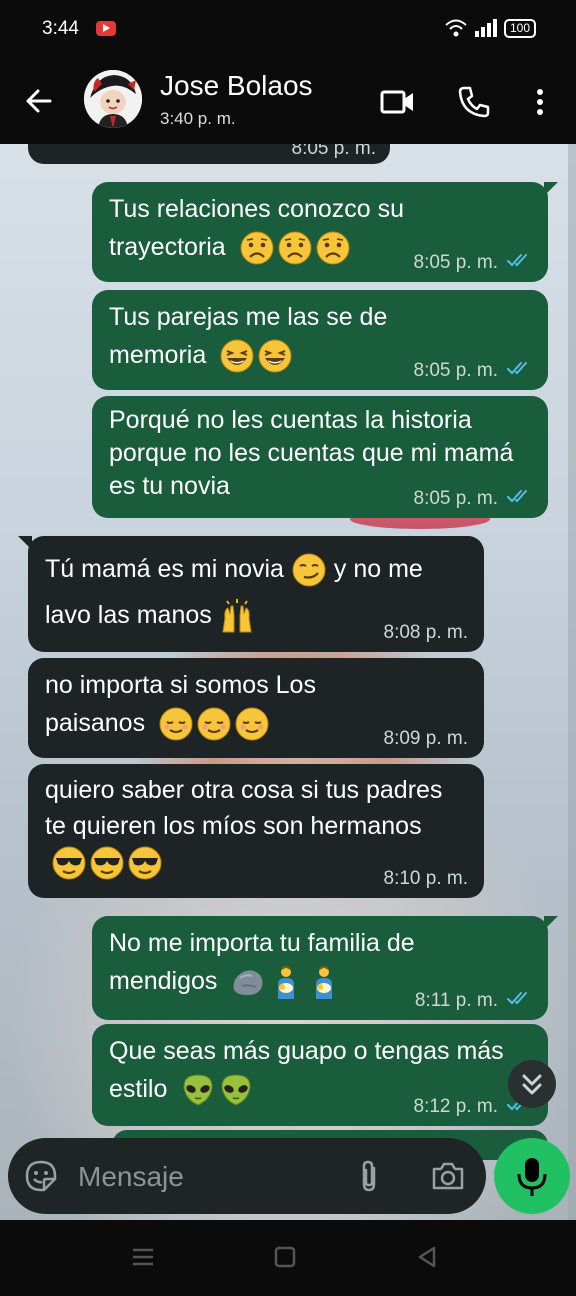 The height and width of the screenshot is (1296, 576). I want to click on contact-name: Jose Bolaos, so click(236, 86).